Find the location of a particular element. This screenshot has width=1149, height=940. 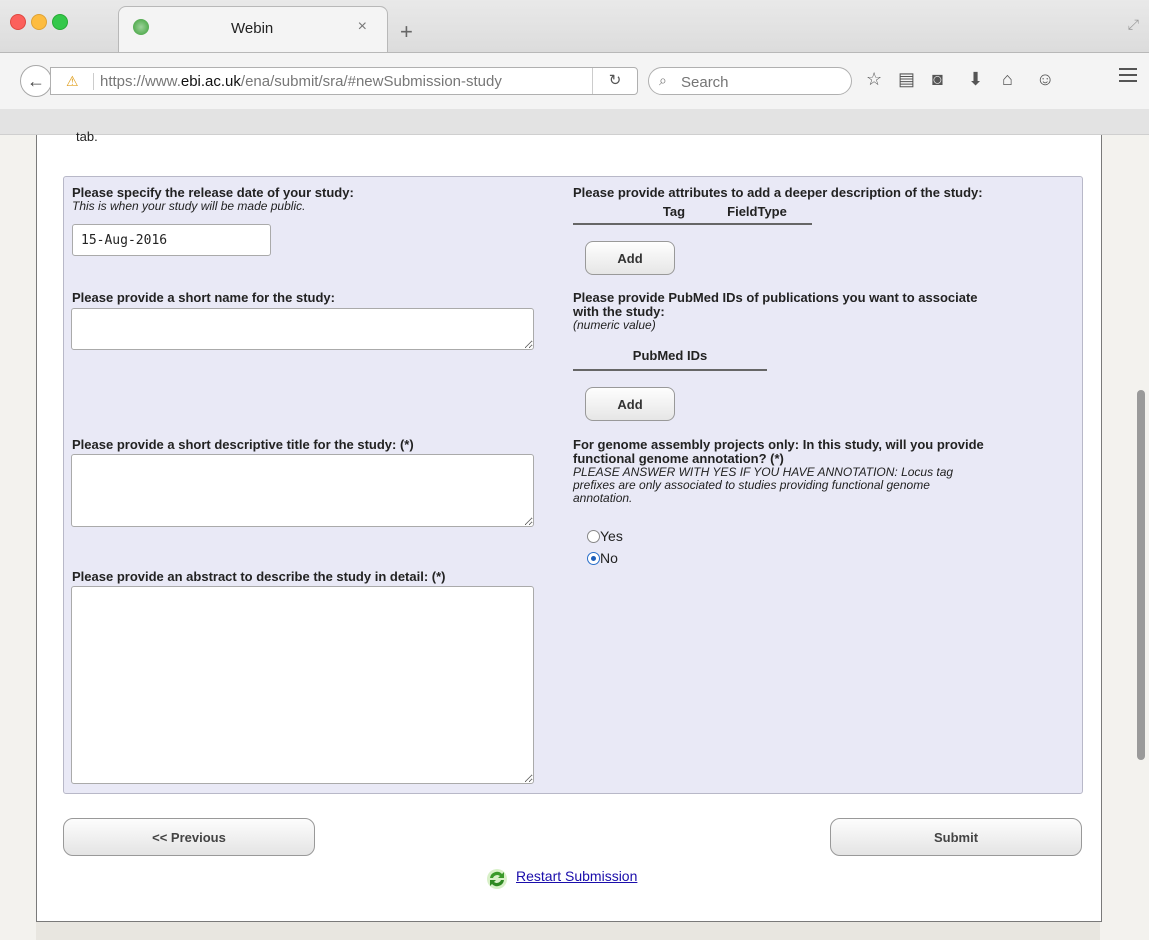

fullscreen-icon: ⤢ is located at coordinates (1133, 24).